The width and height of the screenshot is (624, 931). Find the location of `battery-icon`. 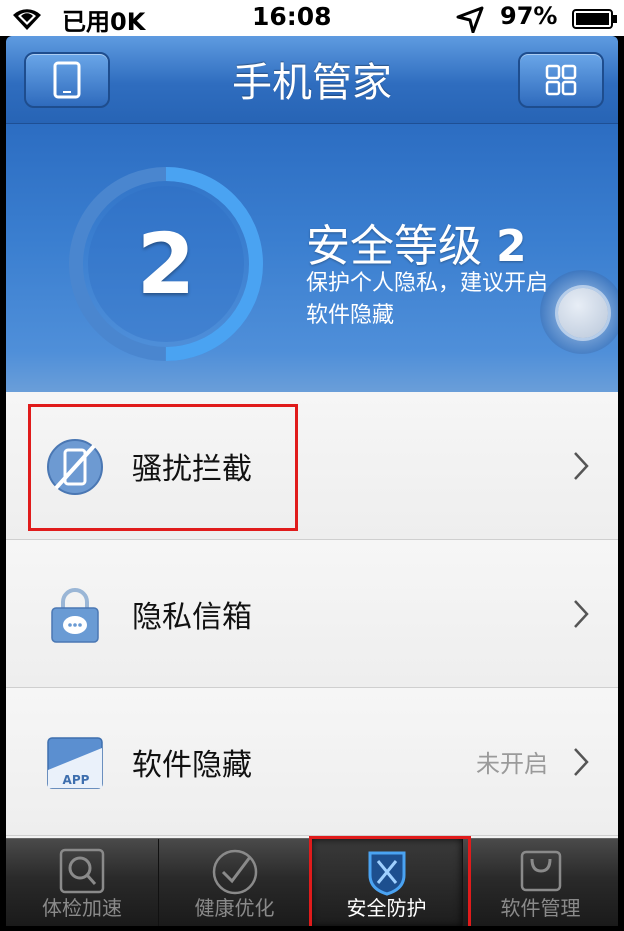

battery-icon is located at coordinates (594, 19).